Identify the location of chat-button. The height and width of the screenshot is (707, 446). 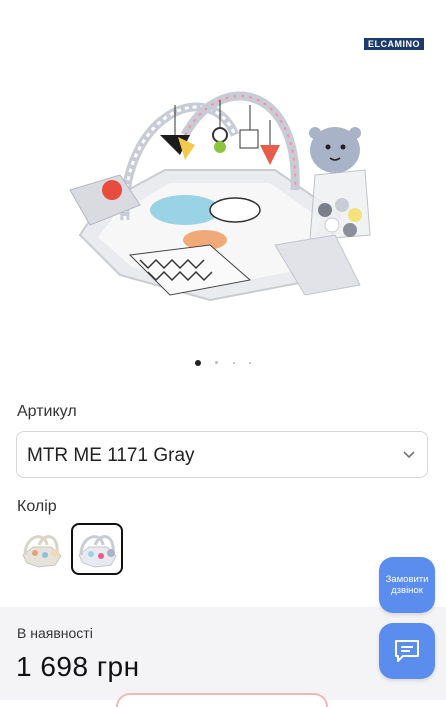
(407, 651).